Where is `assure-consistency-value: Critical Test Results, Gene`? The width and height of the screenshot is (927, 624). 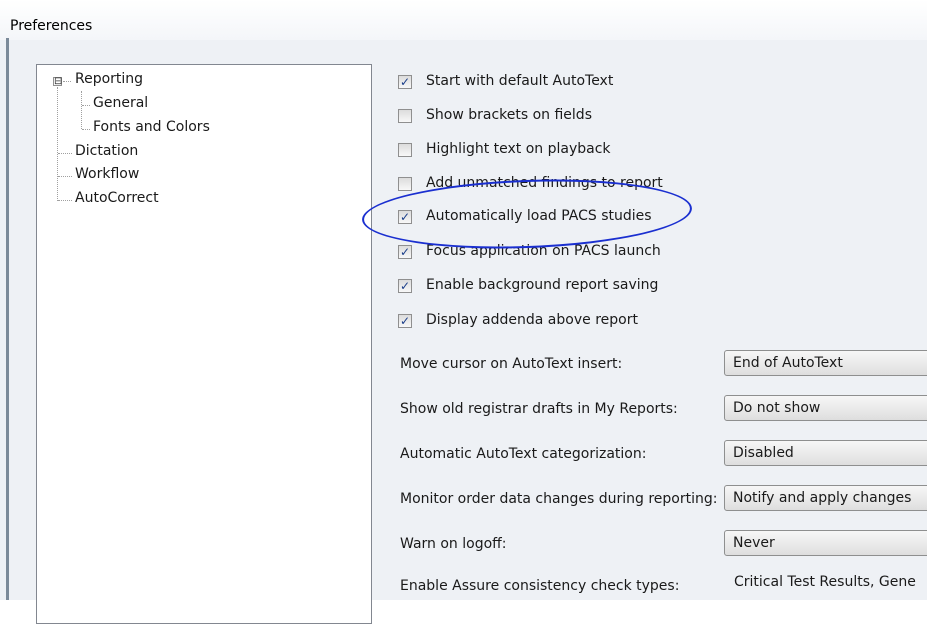 assure-consistency-value: Critical Test Results, Gene is located at coordinates (825, 582).